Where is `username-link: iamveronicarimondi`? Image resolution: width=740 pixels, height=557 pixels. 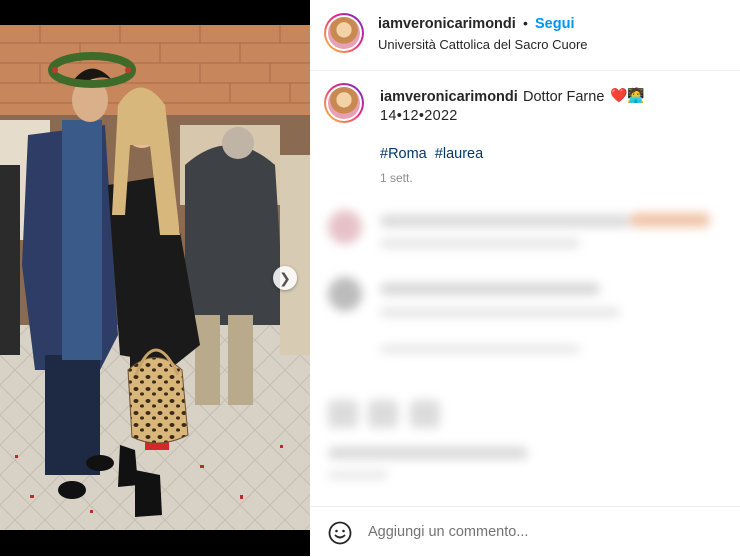 username-link: iamveronicarimondi is located at coordinates (447, 24).